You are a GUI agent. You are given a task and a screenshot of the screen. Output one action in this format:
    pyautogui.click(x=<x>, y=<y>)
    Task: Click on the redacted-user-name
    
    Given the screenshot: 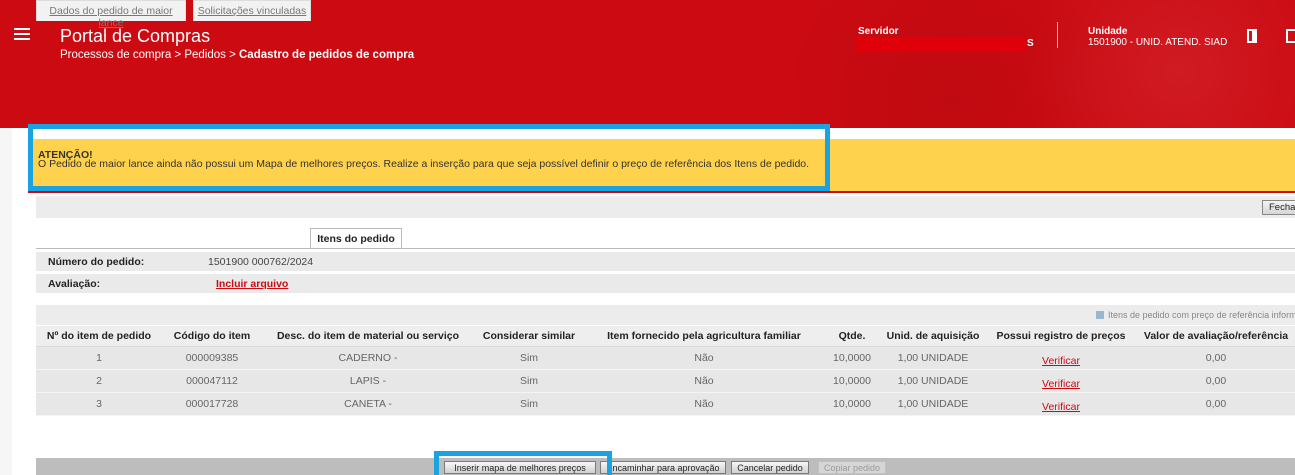 What is the action you would take?
    pyautogui.click(x=940, y=44)
    